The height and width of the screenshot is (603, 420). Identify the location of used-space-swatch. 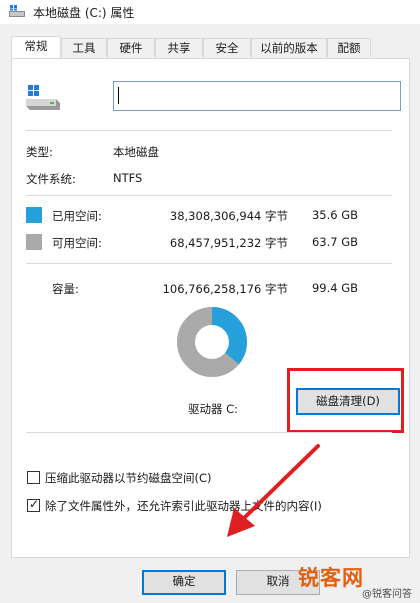
(34, 215).